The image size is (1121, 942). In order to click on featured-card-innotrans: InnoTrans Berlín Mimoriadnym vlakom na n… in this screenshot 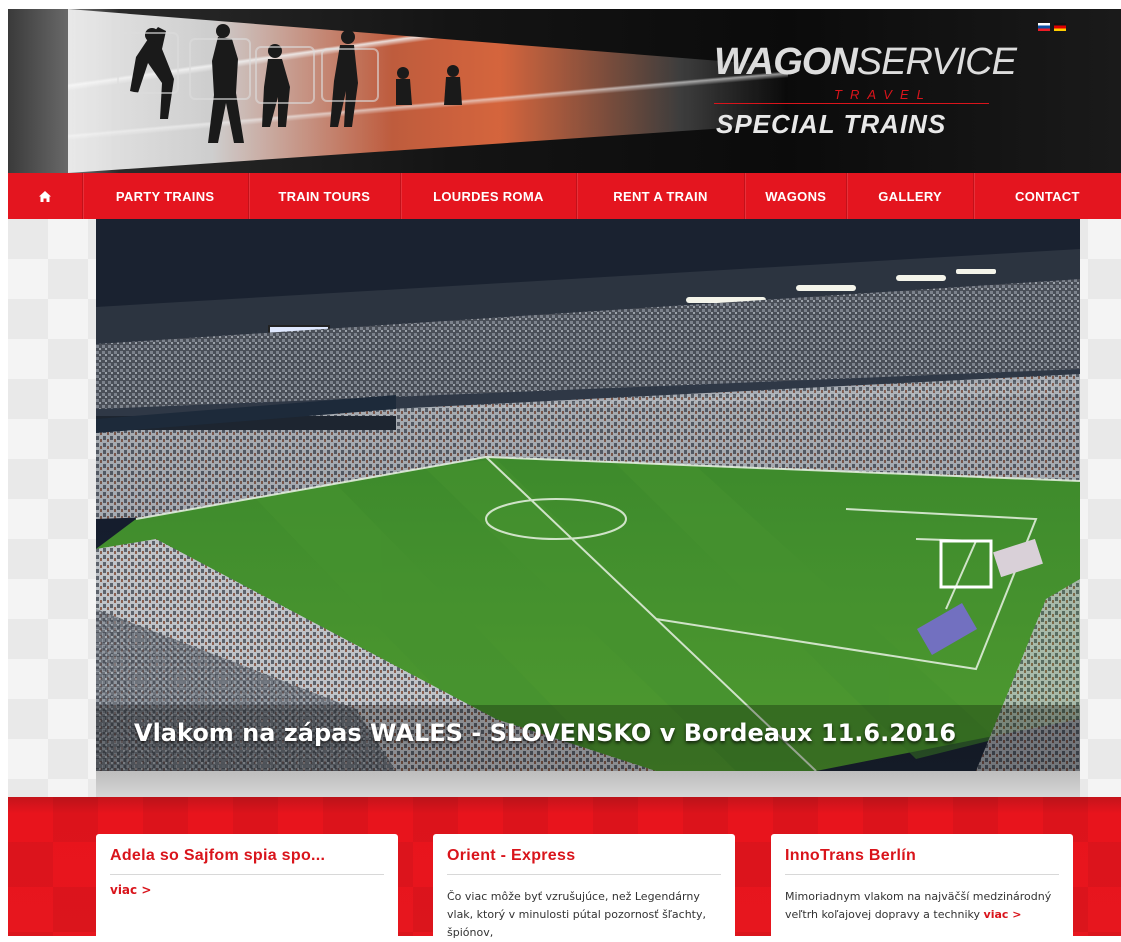, I will do `click(922, 885)`.